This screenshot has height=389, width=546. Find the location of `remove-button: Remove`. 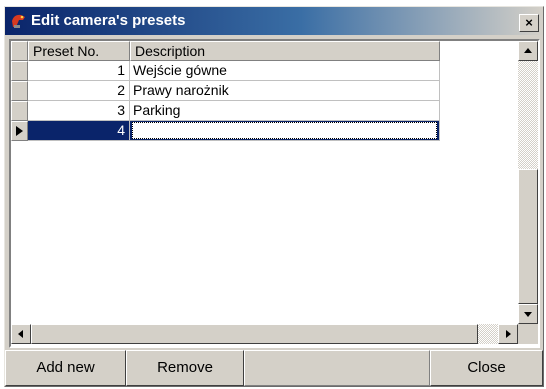

remove-button: Remove is located at coordinates (185, 368).